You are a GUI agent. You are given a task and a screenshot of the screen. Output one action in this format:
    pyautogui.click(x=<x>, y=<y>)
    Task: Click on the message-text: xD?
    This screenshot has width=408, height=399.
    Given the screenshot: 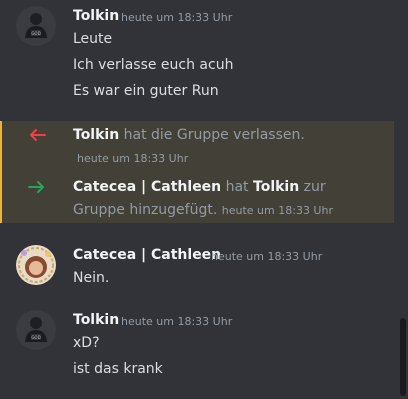 What is the action you would take?
    pyautogui.click(x=86, y=343)
    